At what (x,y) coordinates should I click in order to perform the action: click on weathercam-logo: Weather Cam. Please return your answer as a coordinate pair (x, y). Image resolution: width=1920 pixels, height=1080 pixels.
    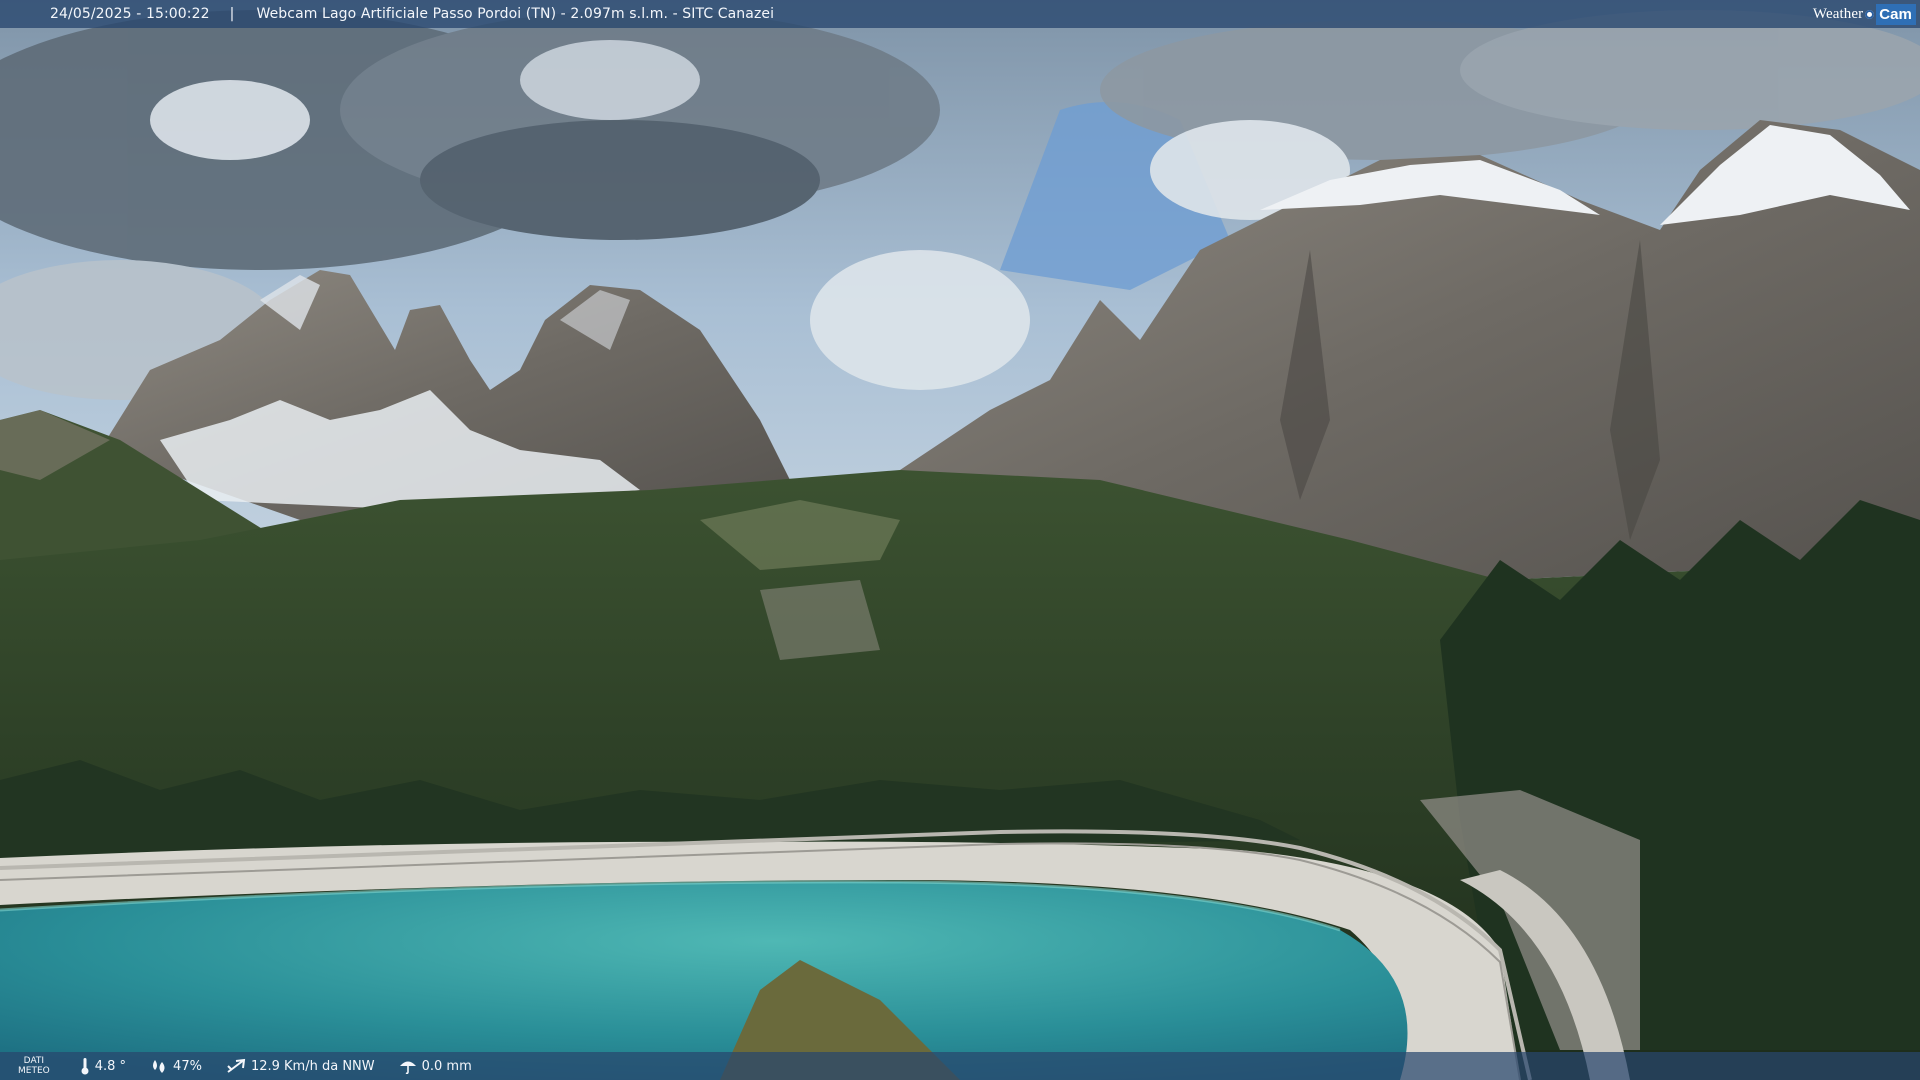
    Looking at the image, I should click on (1866, 14).